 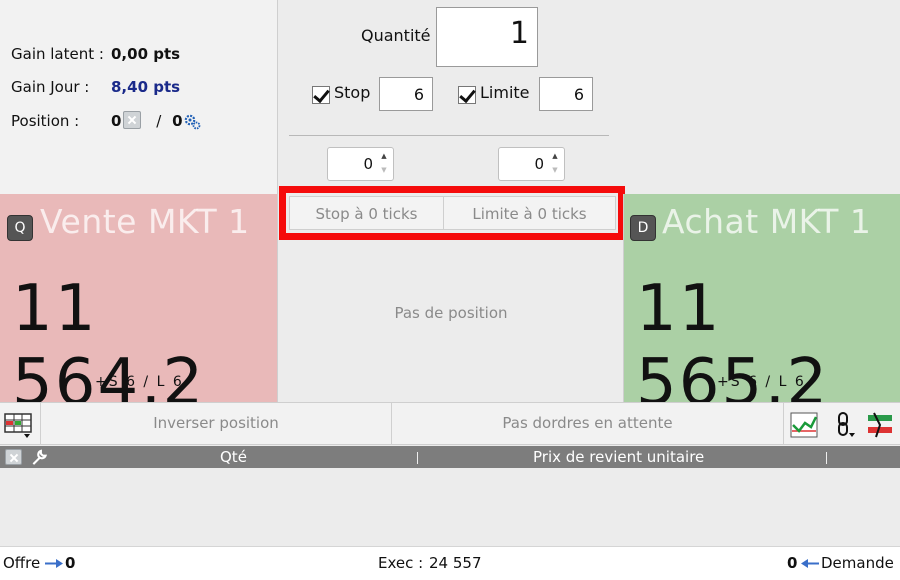 What do you see at coordinates (39, 457) in the screenshot?
I see `wrench-icon` at bounding box center [39, 457].